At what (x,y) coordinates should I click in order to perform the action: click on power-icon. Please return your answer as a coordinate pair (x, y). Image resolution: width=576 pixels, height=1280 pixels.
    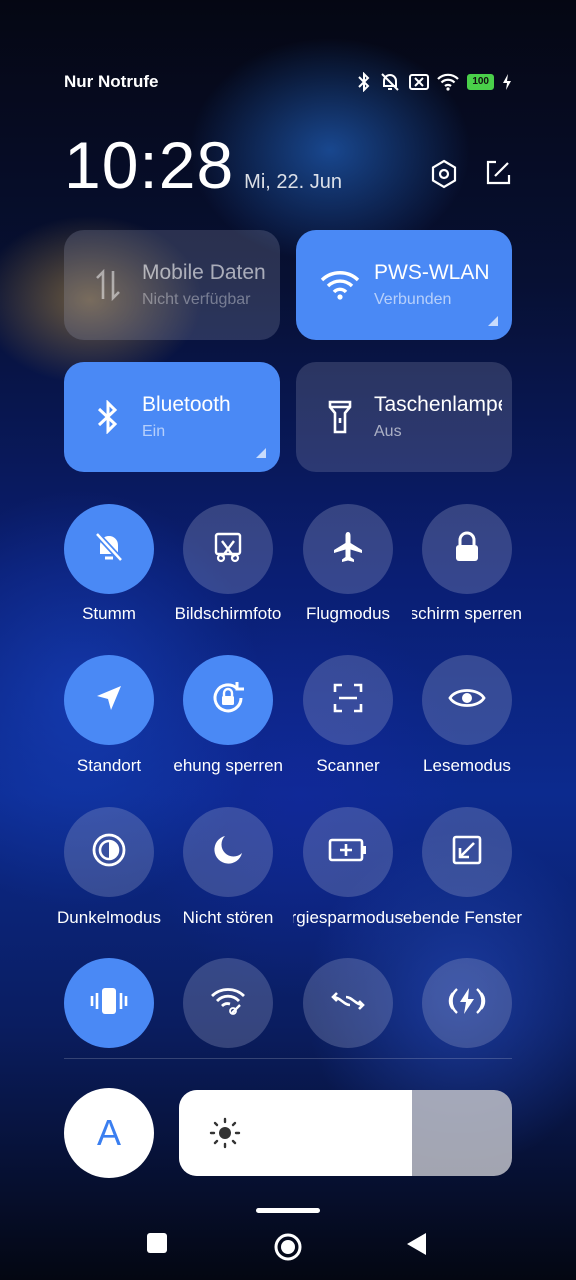
    Looking at the image, I should click on (467, 1003).